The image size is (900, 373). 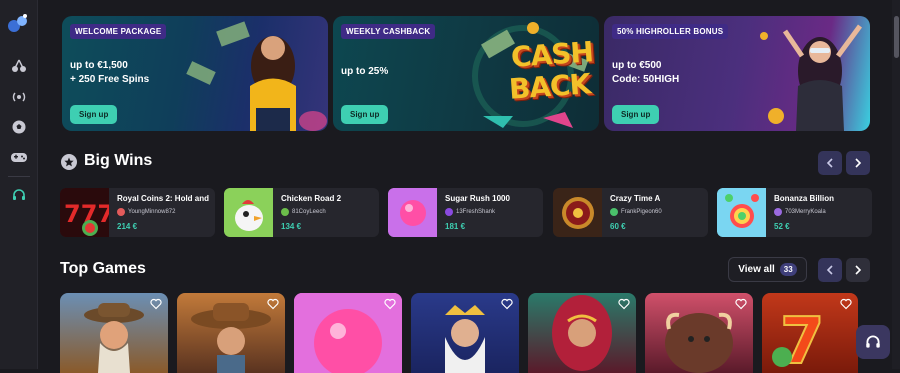 What do you see at coordinates (896, 37) in the screenshot?
I see `scrollbar-thumb` at bounding box center [896, 37].